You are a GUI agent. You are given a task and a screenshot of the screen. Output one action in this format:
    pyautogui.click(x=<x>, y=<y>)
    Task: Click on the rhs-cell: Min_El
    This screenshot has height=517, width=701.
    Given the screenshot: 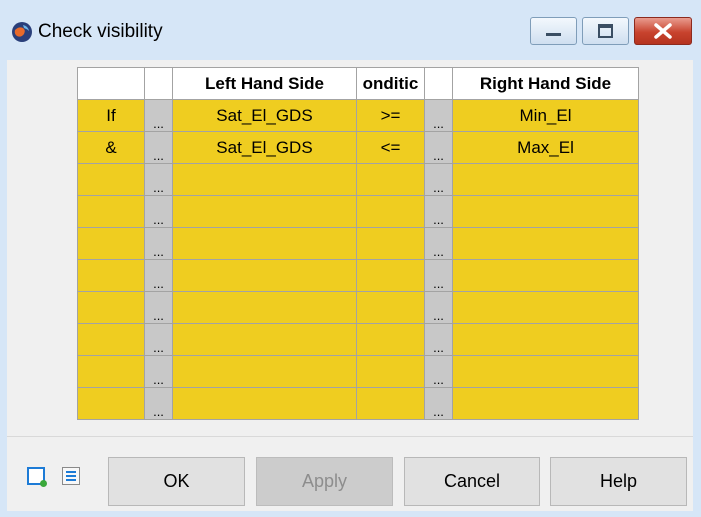 What is the action you would take?
    pyautogui.click(x=545, y=115)
    